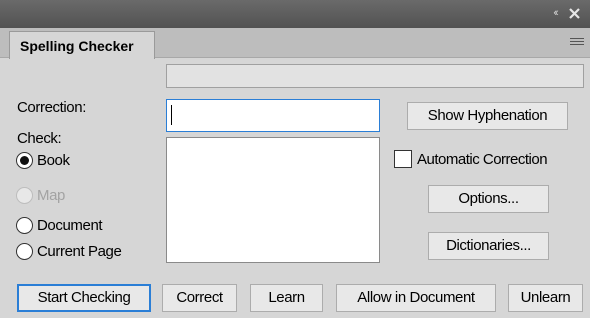 This screenshot has height=318, width=590. I want to click on check-label: Check:, so click(39, 138).